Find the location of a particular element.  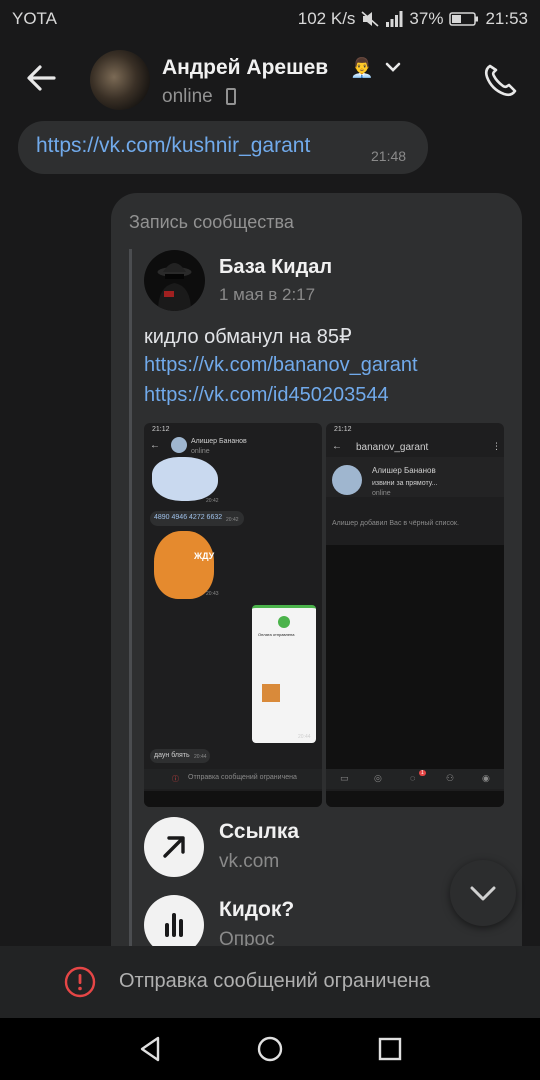

mini-pay-title: Оплата отправлена is located at coordinates (276, 634).